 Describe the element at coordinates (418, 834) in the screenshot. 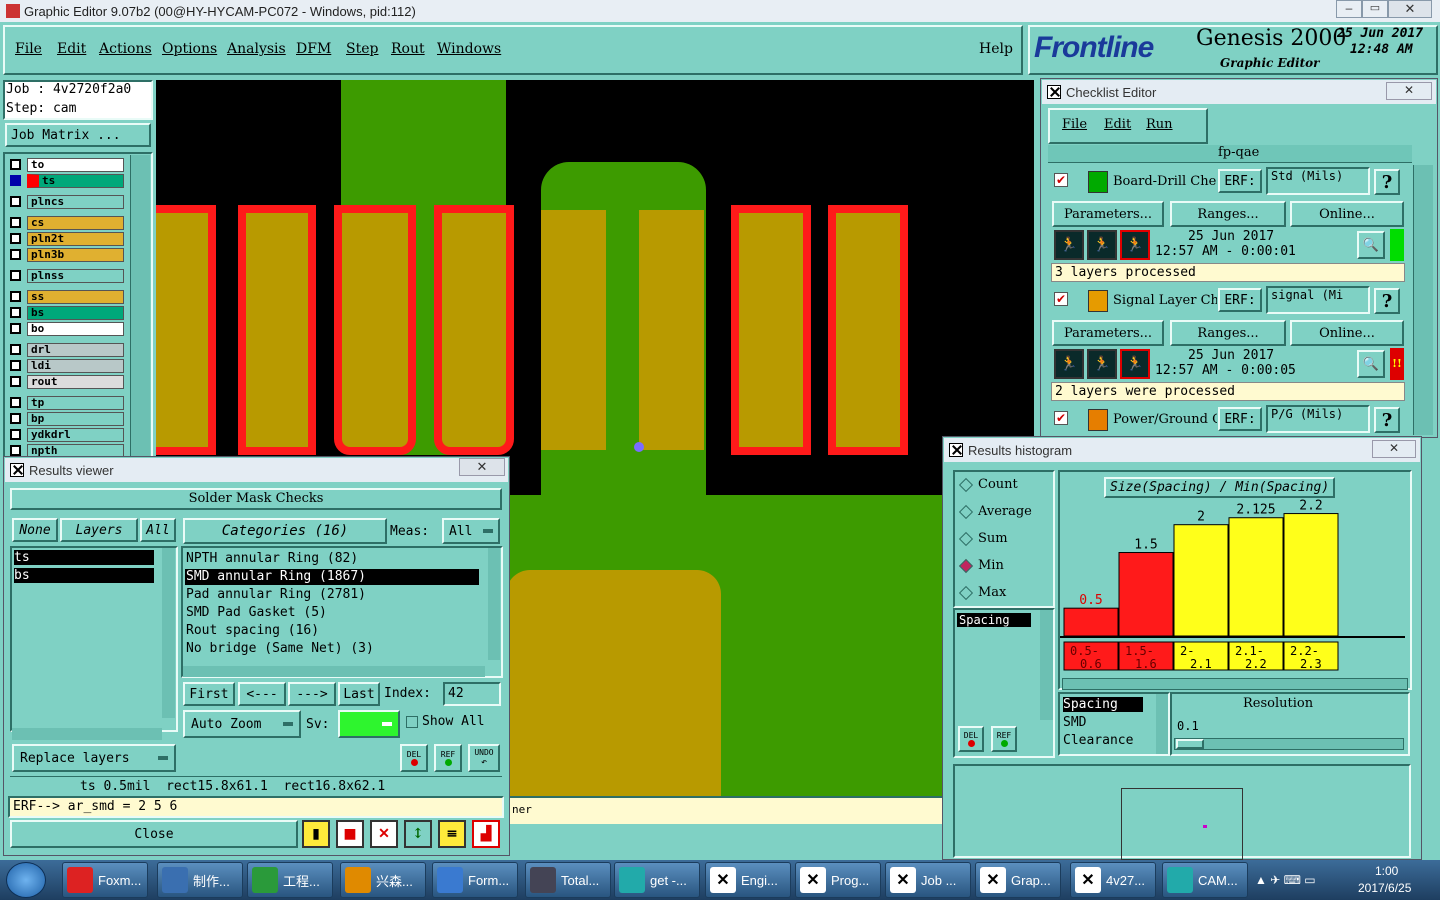

I see `results-tool-4-icon: ↕` at that location.